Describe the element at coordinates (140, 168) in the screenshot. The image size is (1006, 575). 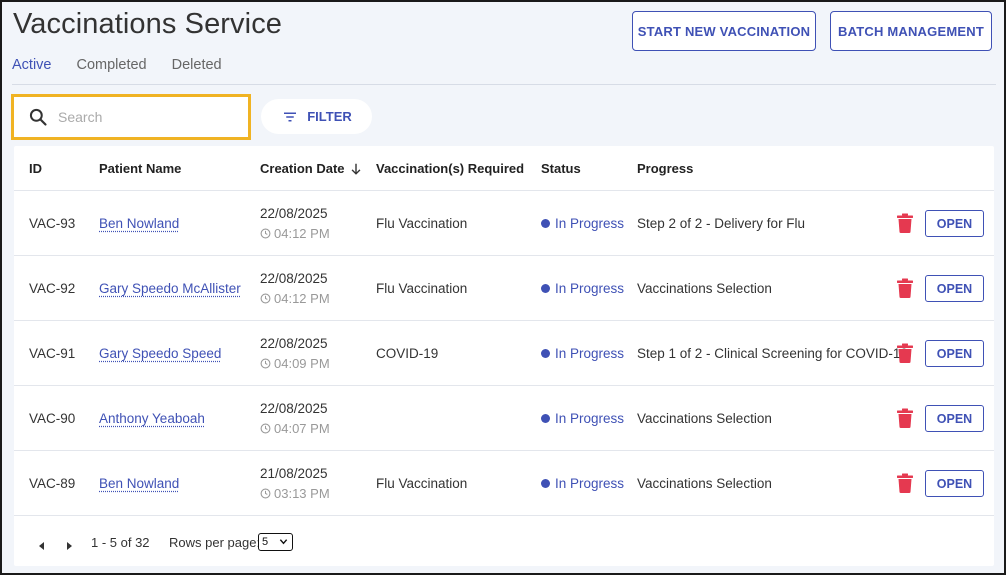
I see `column-header-patient: Patient Name` at that location.